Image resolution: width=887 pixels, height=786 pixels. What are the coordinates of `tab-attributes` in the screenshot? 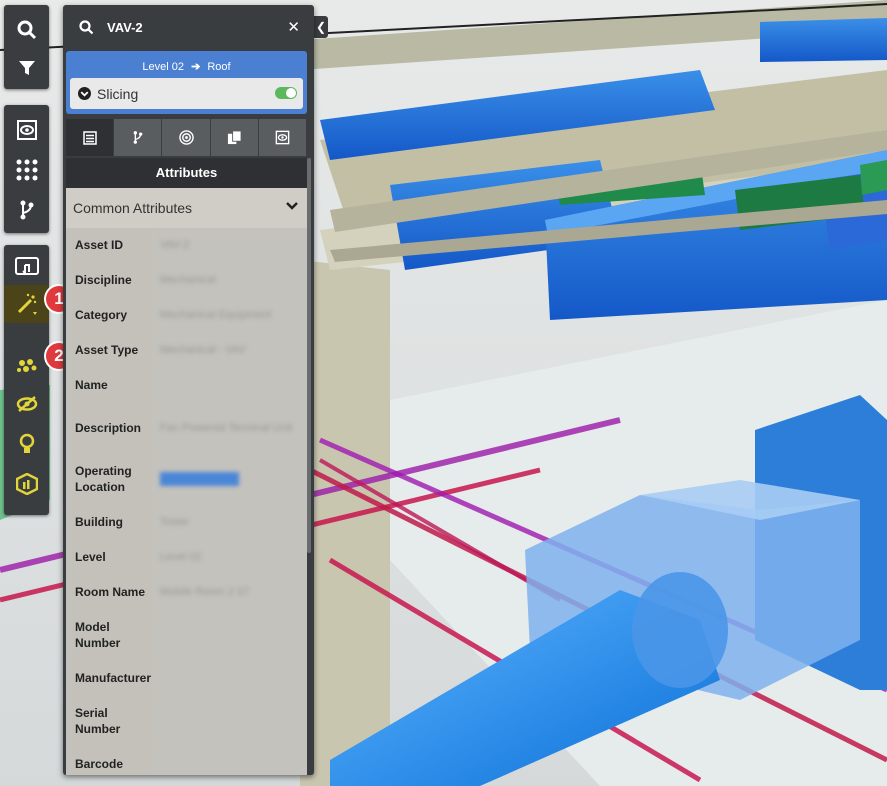 It's located at (90, 137).